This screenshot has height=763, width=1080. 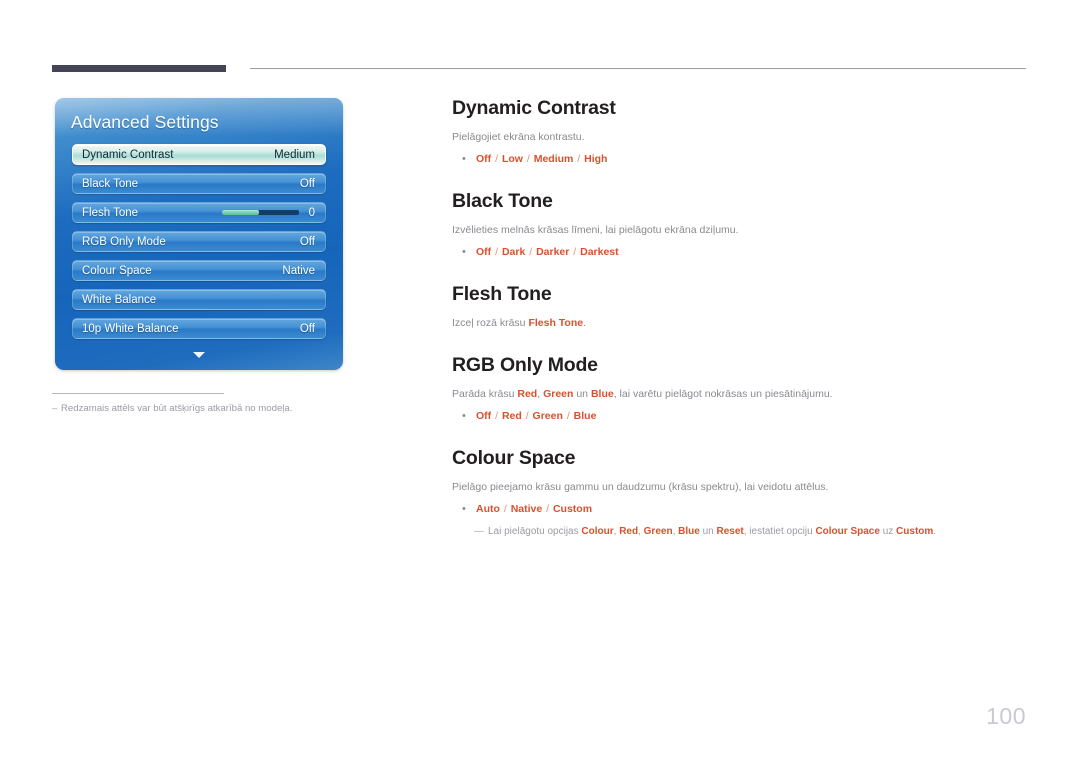 What do you see at coordinates (935, 531) in the screenshot?
I see `subnote-plain: .` at bounding box center [935, 531].